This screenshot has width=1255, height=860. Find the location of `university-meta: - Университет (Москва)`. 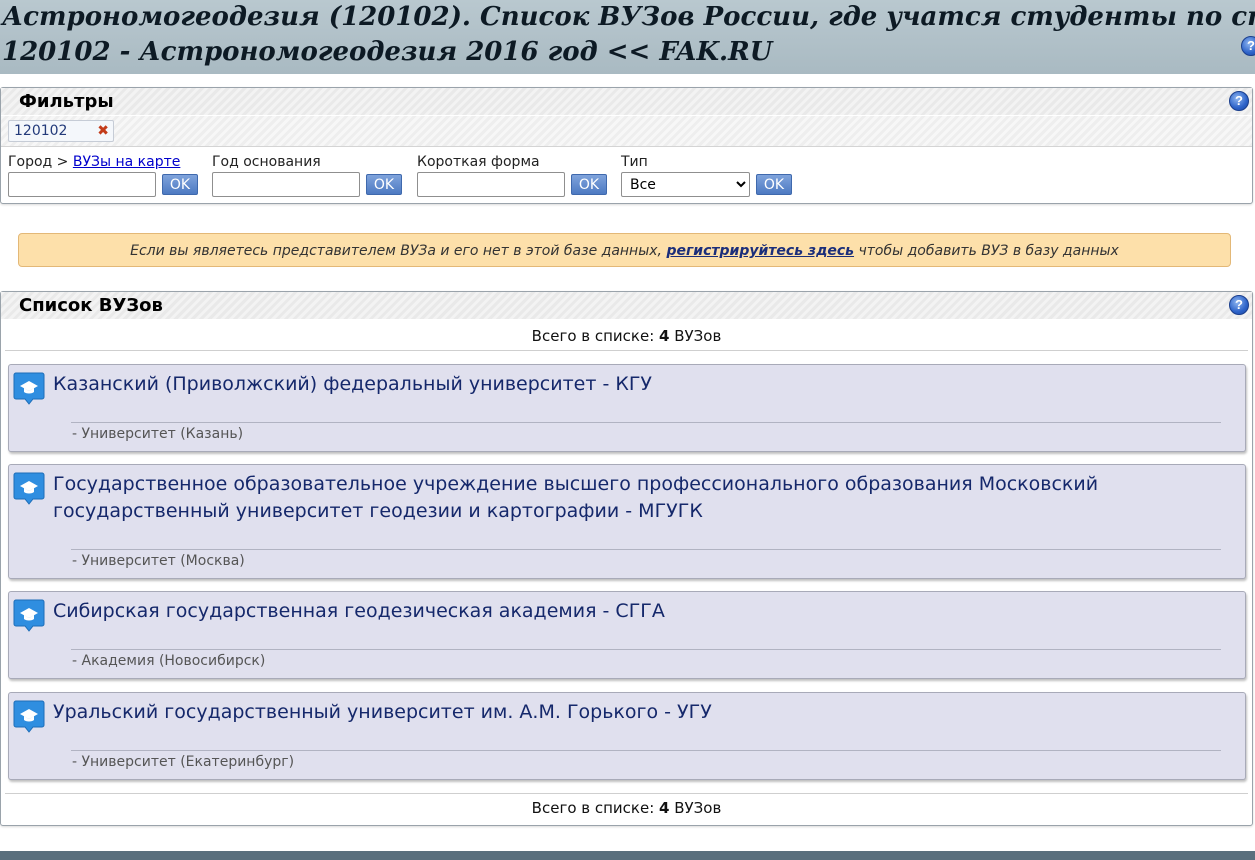

university-meta: - Университет (Москва) is located at coordinates (158, 561).